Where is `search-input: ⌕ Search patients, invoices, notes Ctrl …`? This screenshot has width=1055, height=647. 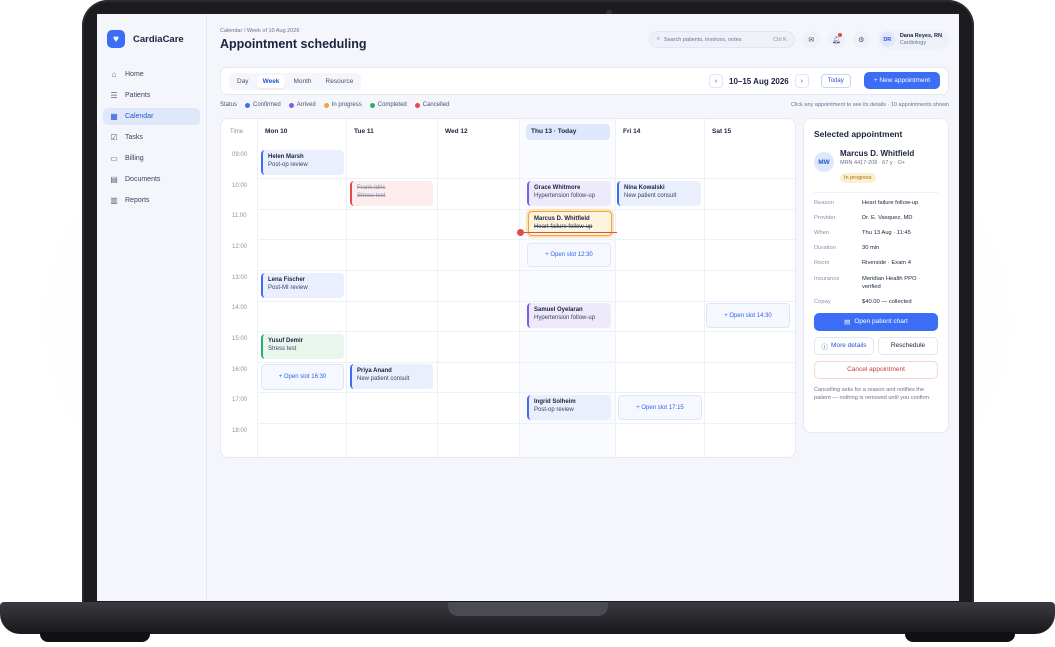
search-input: ⌕ Search patients, invoices, notes Ctrl … is located at coordinates (721, 39).